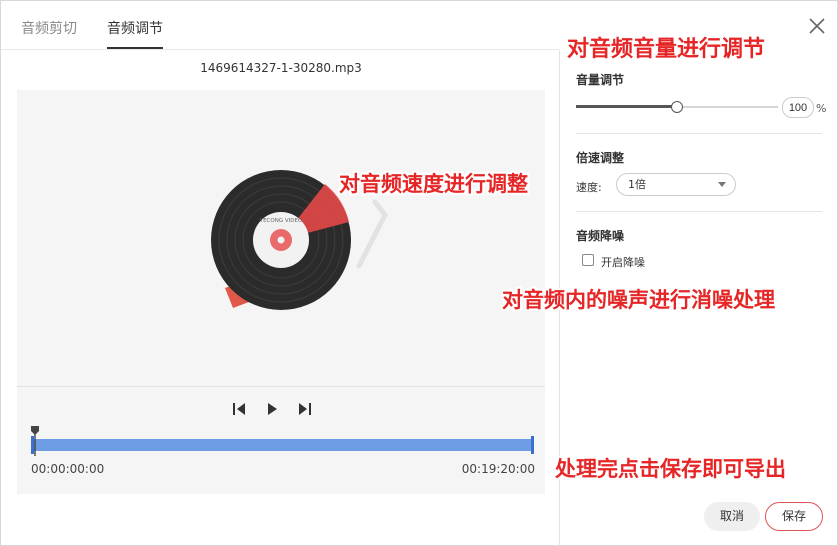 Image resolution: width=838 pixels, height=546 pixels. Describe the element at coordinates (623, 262) in the screenshot. I see `denoise-checkbox-label: 开启降噪` at that location.